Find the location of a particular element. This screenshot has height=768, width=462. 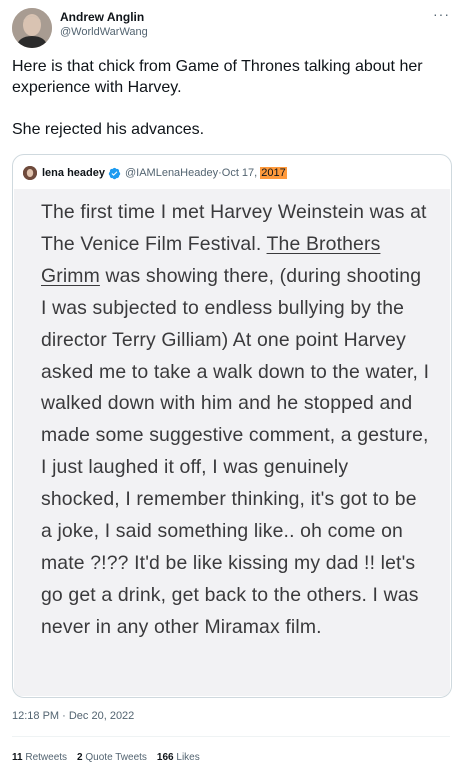

retweets-count: 11 is located at coordinates (17, 757).